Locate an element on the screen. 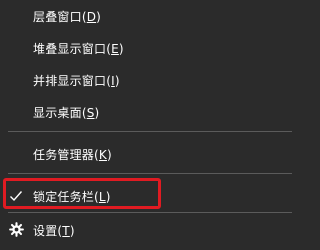 The width and height of the screenshot is (320, 250). gear-icon is located at coordinates (16, 229).